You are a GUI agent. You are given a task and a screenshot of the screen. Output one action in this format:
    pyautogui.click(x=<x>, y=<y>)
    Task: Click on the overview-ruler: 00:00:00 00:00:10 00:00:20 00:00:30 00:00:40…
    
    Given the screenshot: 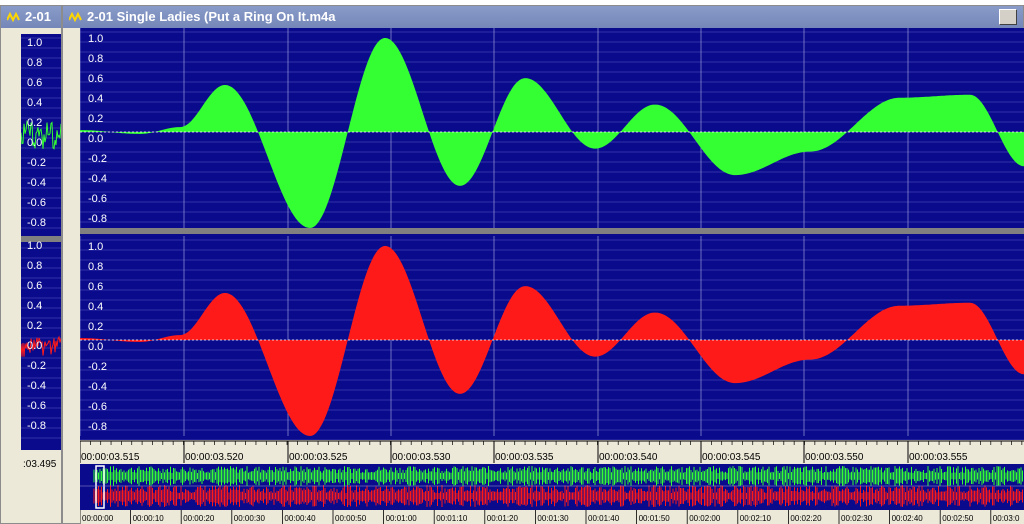 What is the action you would take?
    pyautogui.click(x=552, y=517)
    